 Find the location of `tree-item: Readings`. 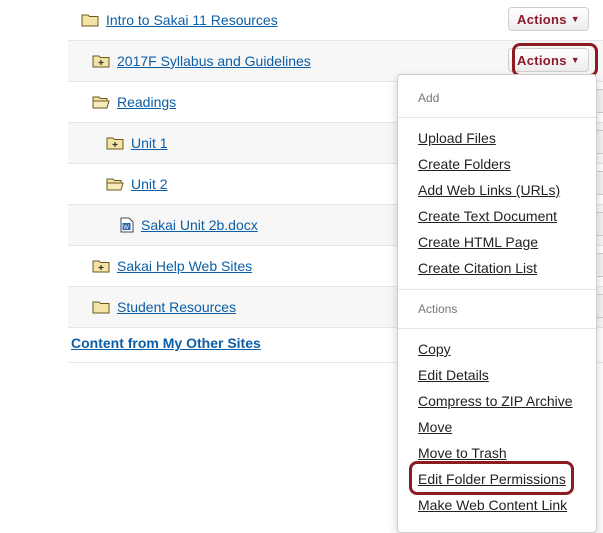

tree-item: Readings is located at coordinates (134, 102).